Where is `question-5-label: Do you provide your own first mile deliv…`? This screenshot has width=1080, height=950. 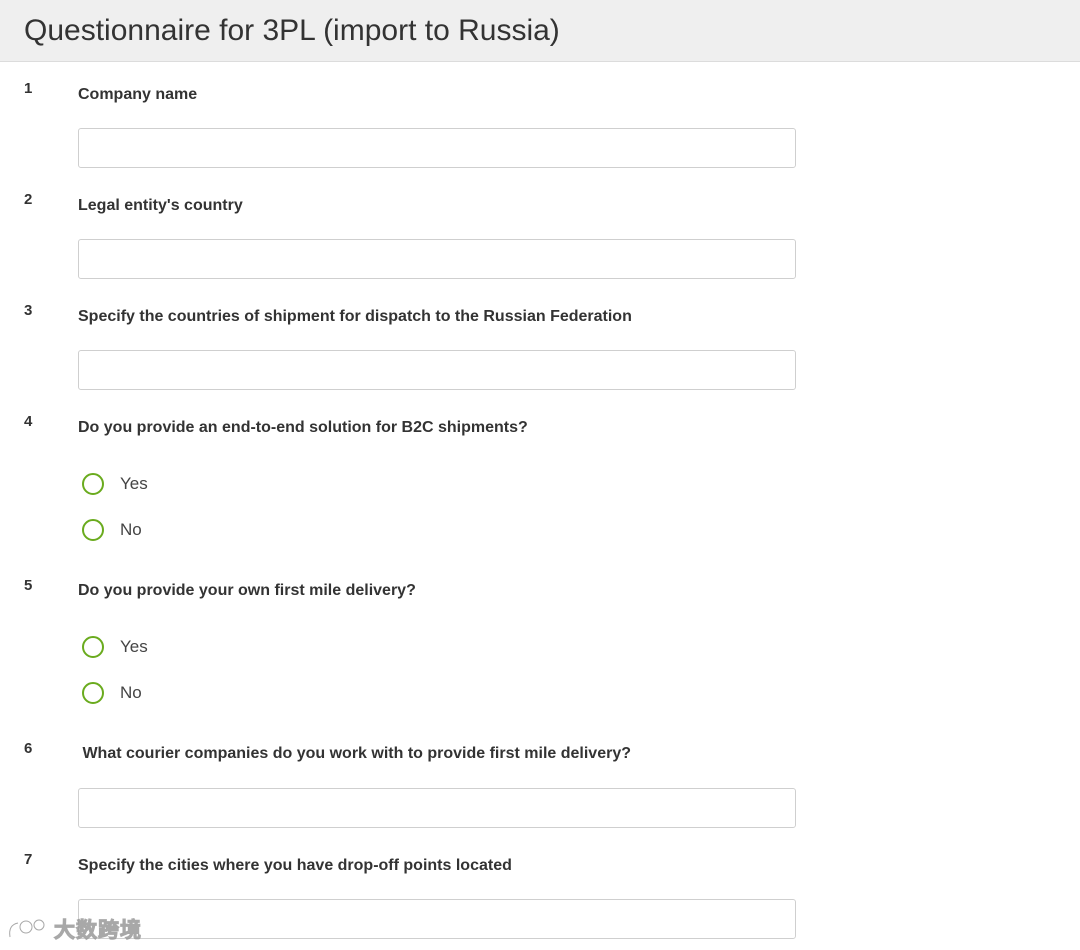 question-5-label: Do you provide your own first mile deliv… is located at coordinates (247, 590).